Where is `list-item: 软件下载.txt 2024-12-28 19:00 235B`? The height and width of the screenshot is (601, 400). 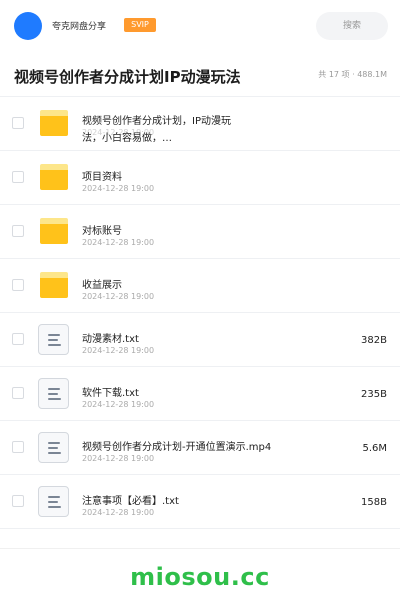 list-item: 软件下载.txt 2024-12-28 19:00 235B is located at coordinates (200, 394).